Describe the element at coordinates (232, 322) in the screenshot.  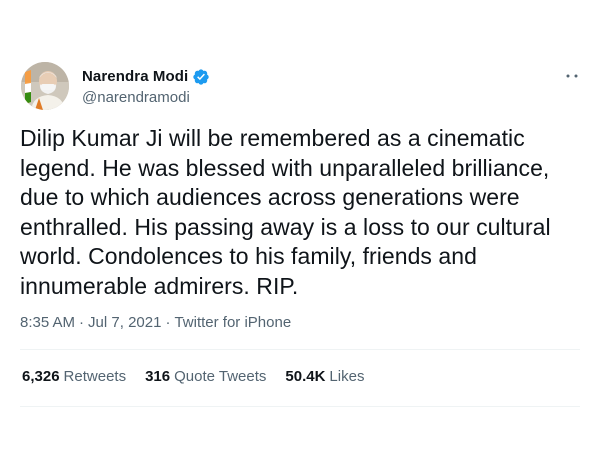
I see `tweet-source-link: Twitter for iPhone` at that location.